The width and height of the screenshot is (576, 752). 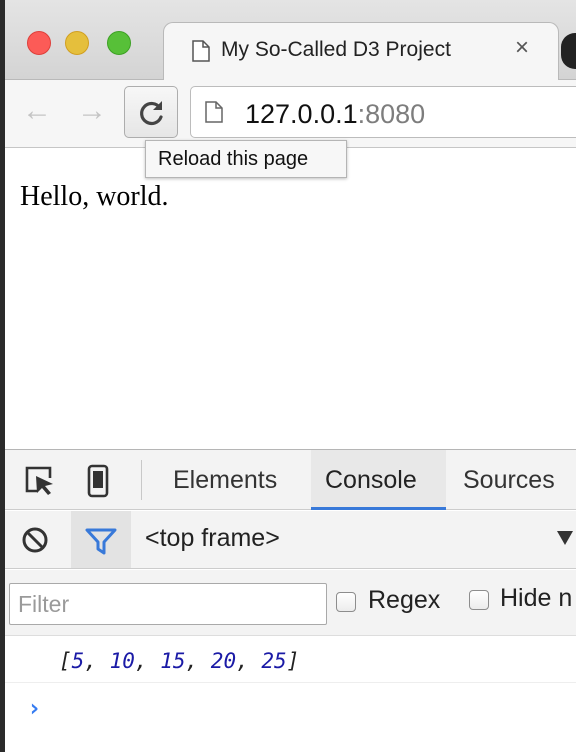 I want to click on reload-button, so click(x=151, y=112).